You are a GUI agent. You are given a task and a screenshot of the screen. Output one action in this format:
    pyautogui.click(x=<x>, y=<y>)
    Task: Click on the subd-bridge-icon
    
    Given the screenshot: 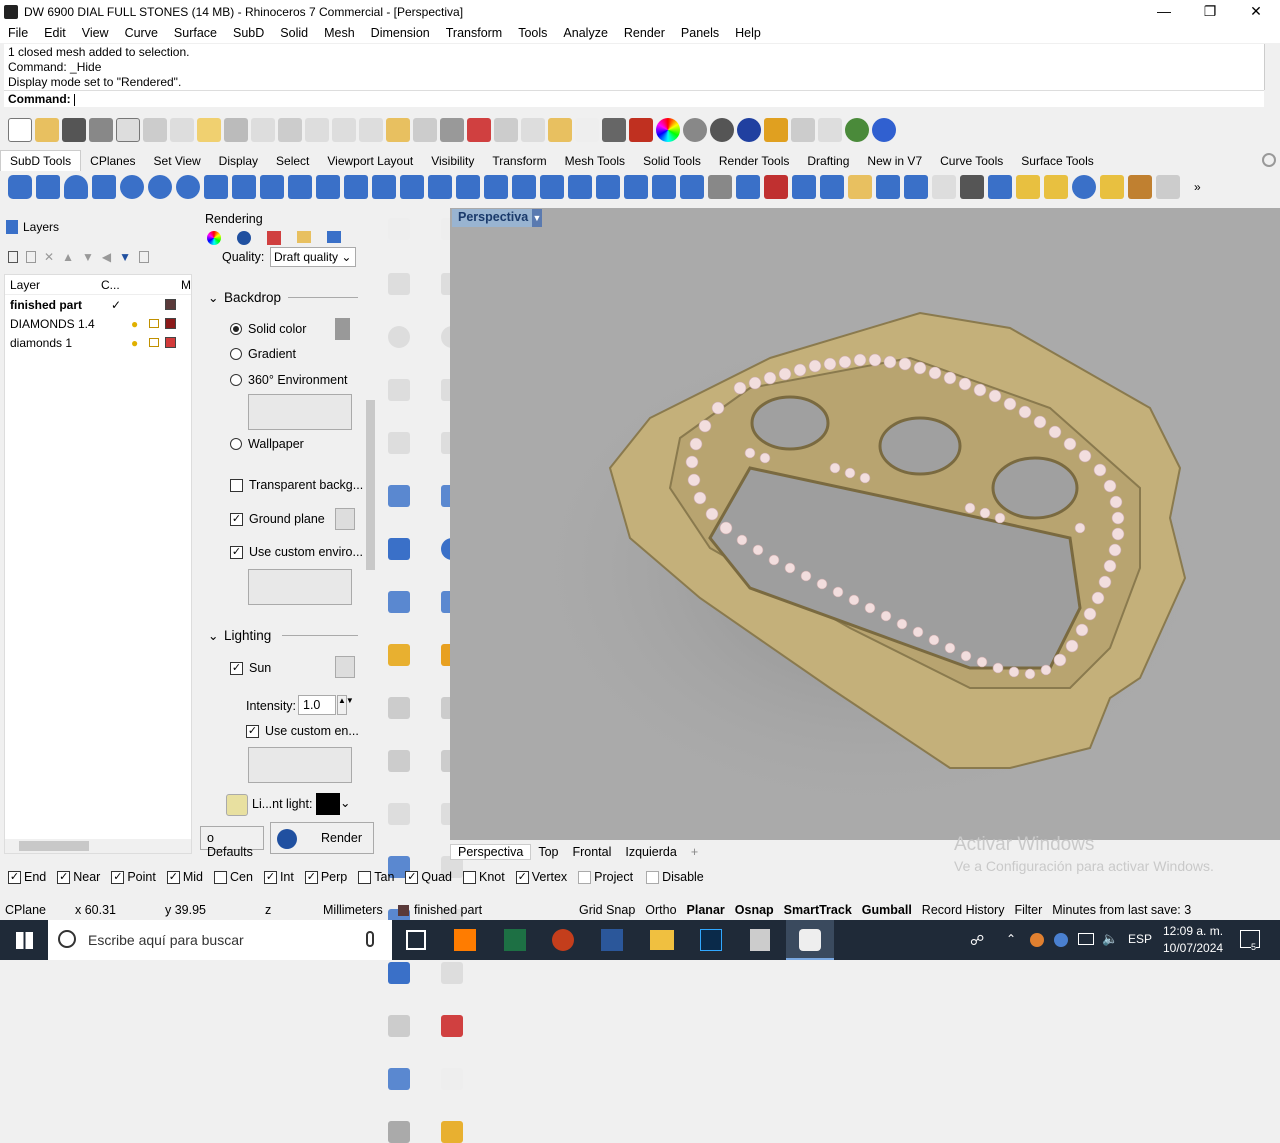 What is the action you would take?
    pyautogui.click(x=440, y=187)
    